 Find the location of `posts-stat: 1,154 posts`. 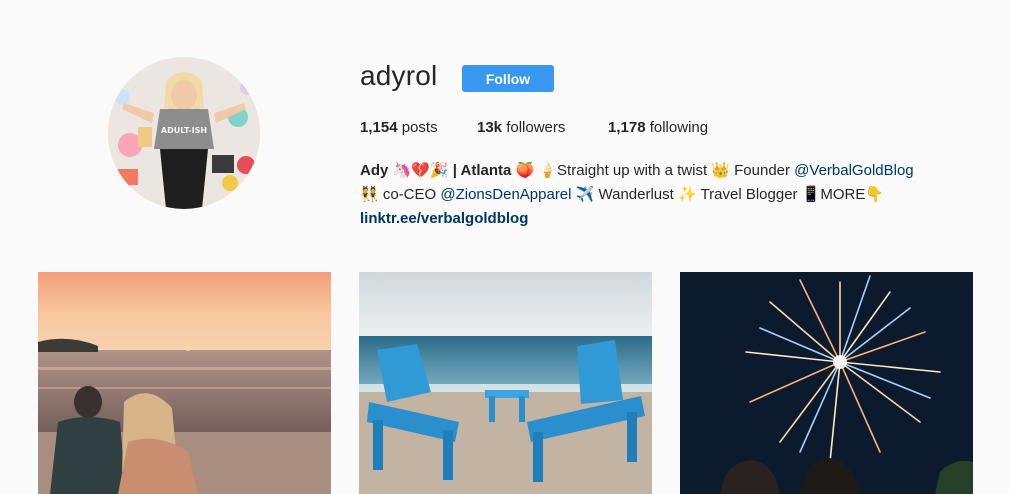

posts-stat: 1,154 posts is located at coordinates (399, 127).